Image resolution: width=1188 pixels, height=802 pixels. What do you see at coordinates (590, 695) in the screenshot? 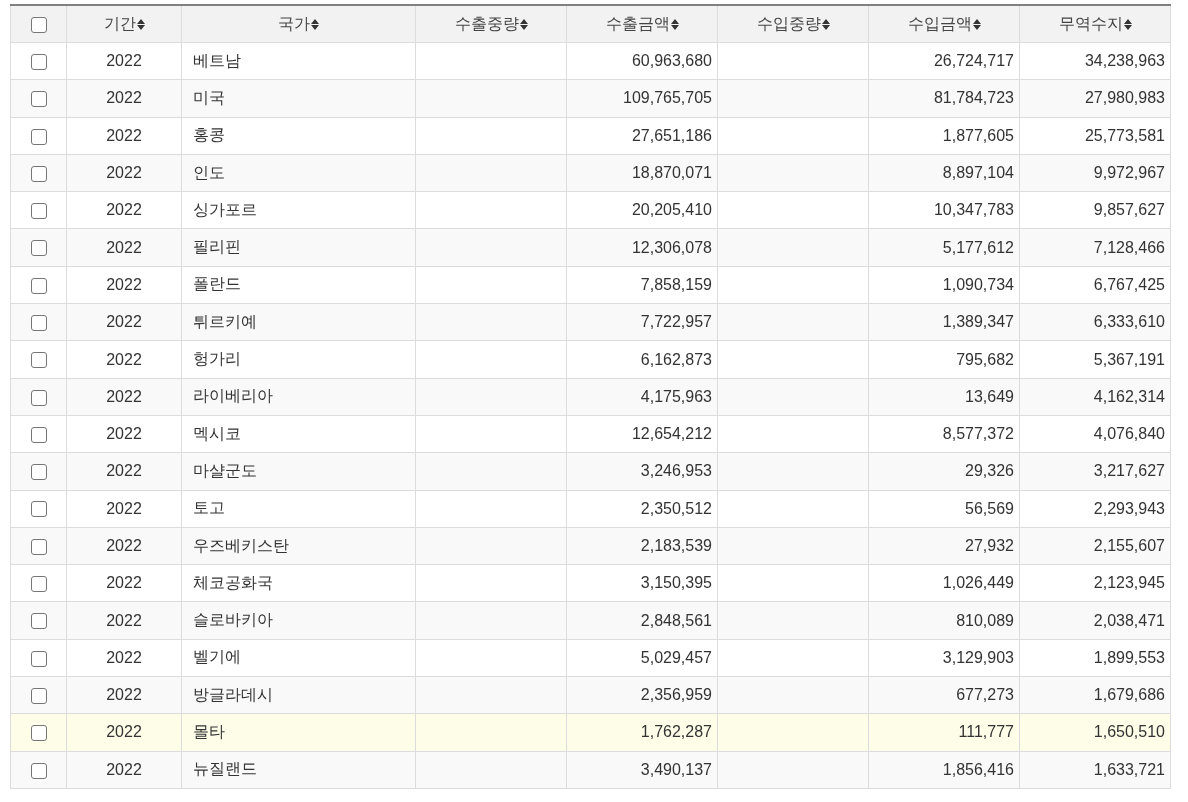
I see `table-row: 2022 방글라데시 2,356,959 677,273 1,679,686` at bounding box center [590, 695].